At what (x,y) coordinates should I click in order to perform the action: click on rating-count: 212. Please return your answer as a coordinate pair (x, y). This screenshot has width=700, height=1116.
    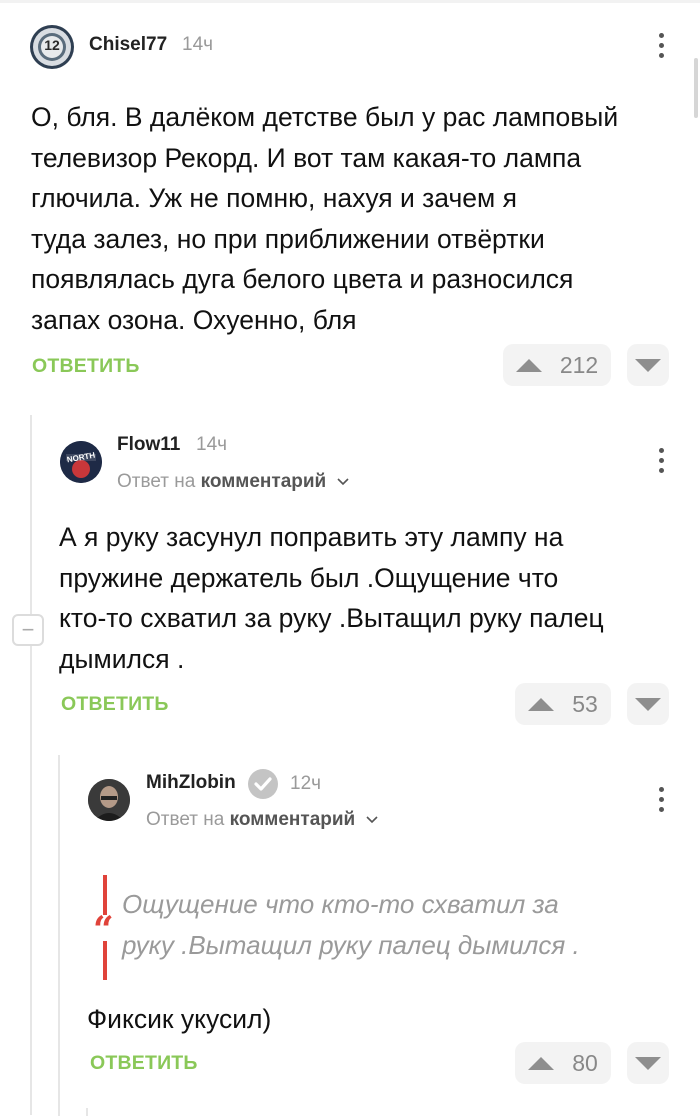
    Looking at the image, I should click on (579, 364).